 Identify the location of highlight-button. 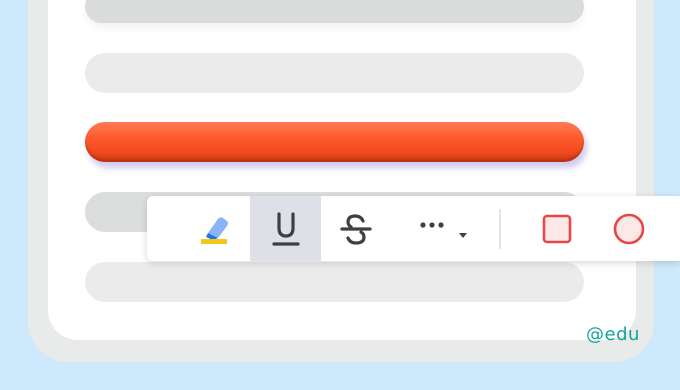
(216, 228).